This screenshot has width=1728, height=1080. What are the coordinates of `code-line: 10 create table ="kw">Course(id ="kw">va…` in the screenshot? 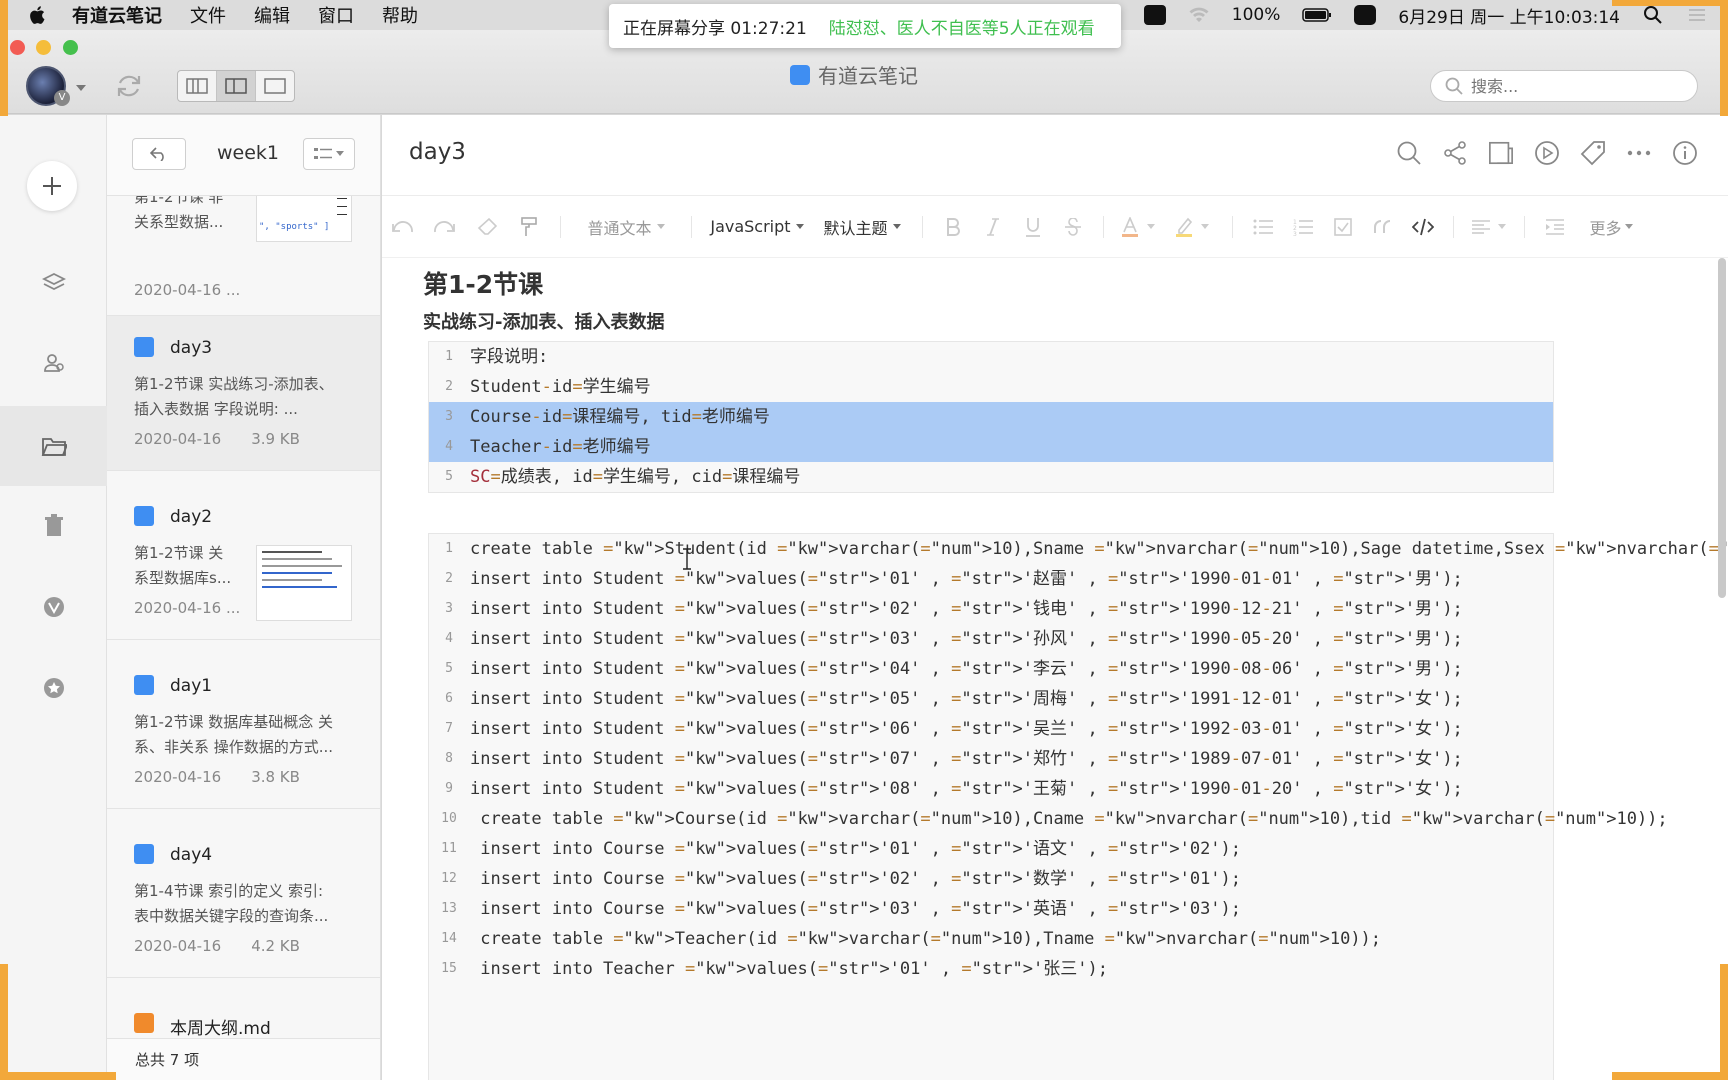 It's located at (1048, 819).